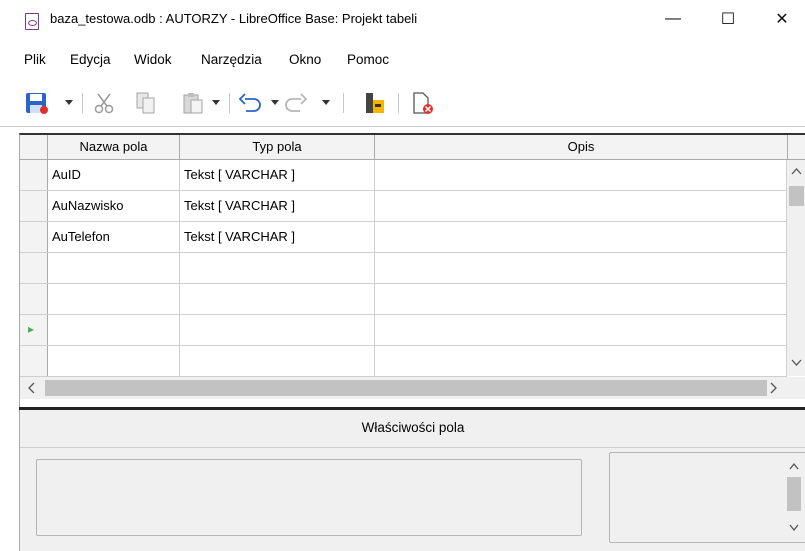 Image resolution: width=805 pixels, height=551 pixels. I want to click on help-scrollbar-graphic, so click(794, 497).